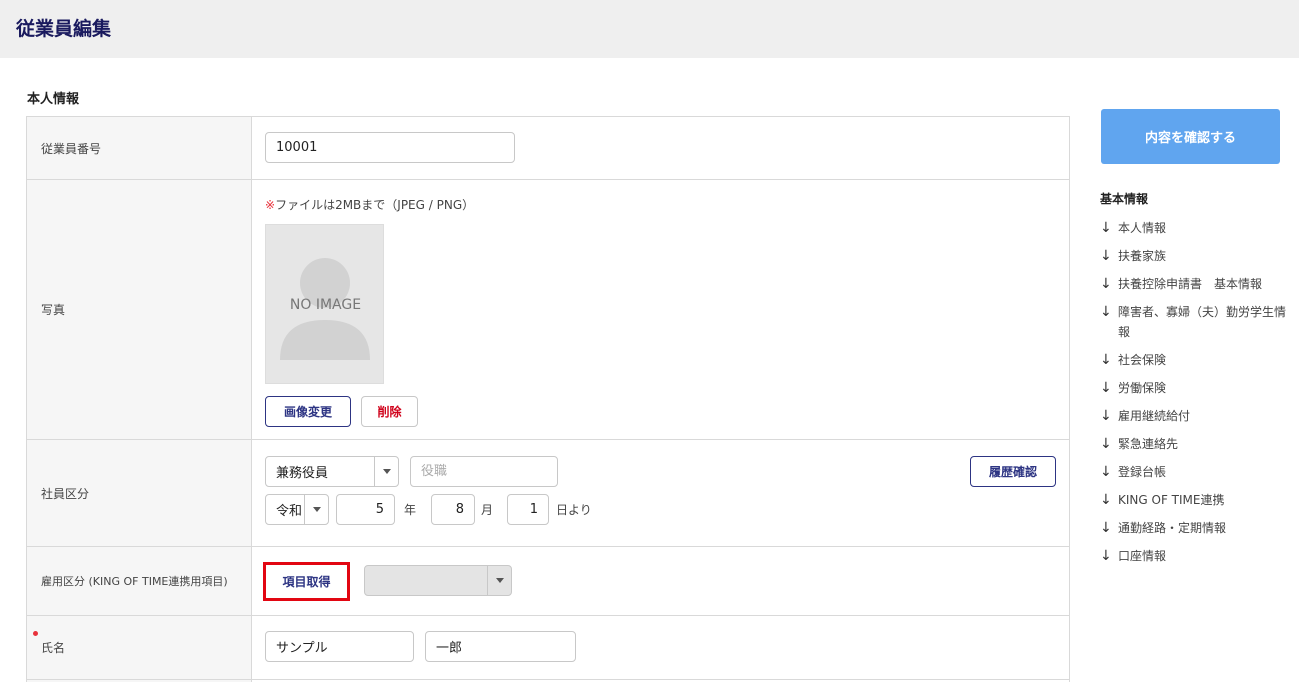 This screenshot has height=682, width=1299. What do you see at coordinates (1202, 322) in the screenshot?
I see `side-nav-item-label: 障害者、寡婦（夫）勤労学生情報` at bounding box center [1202, 322].